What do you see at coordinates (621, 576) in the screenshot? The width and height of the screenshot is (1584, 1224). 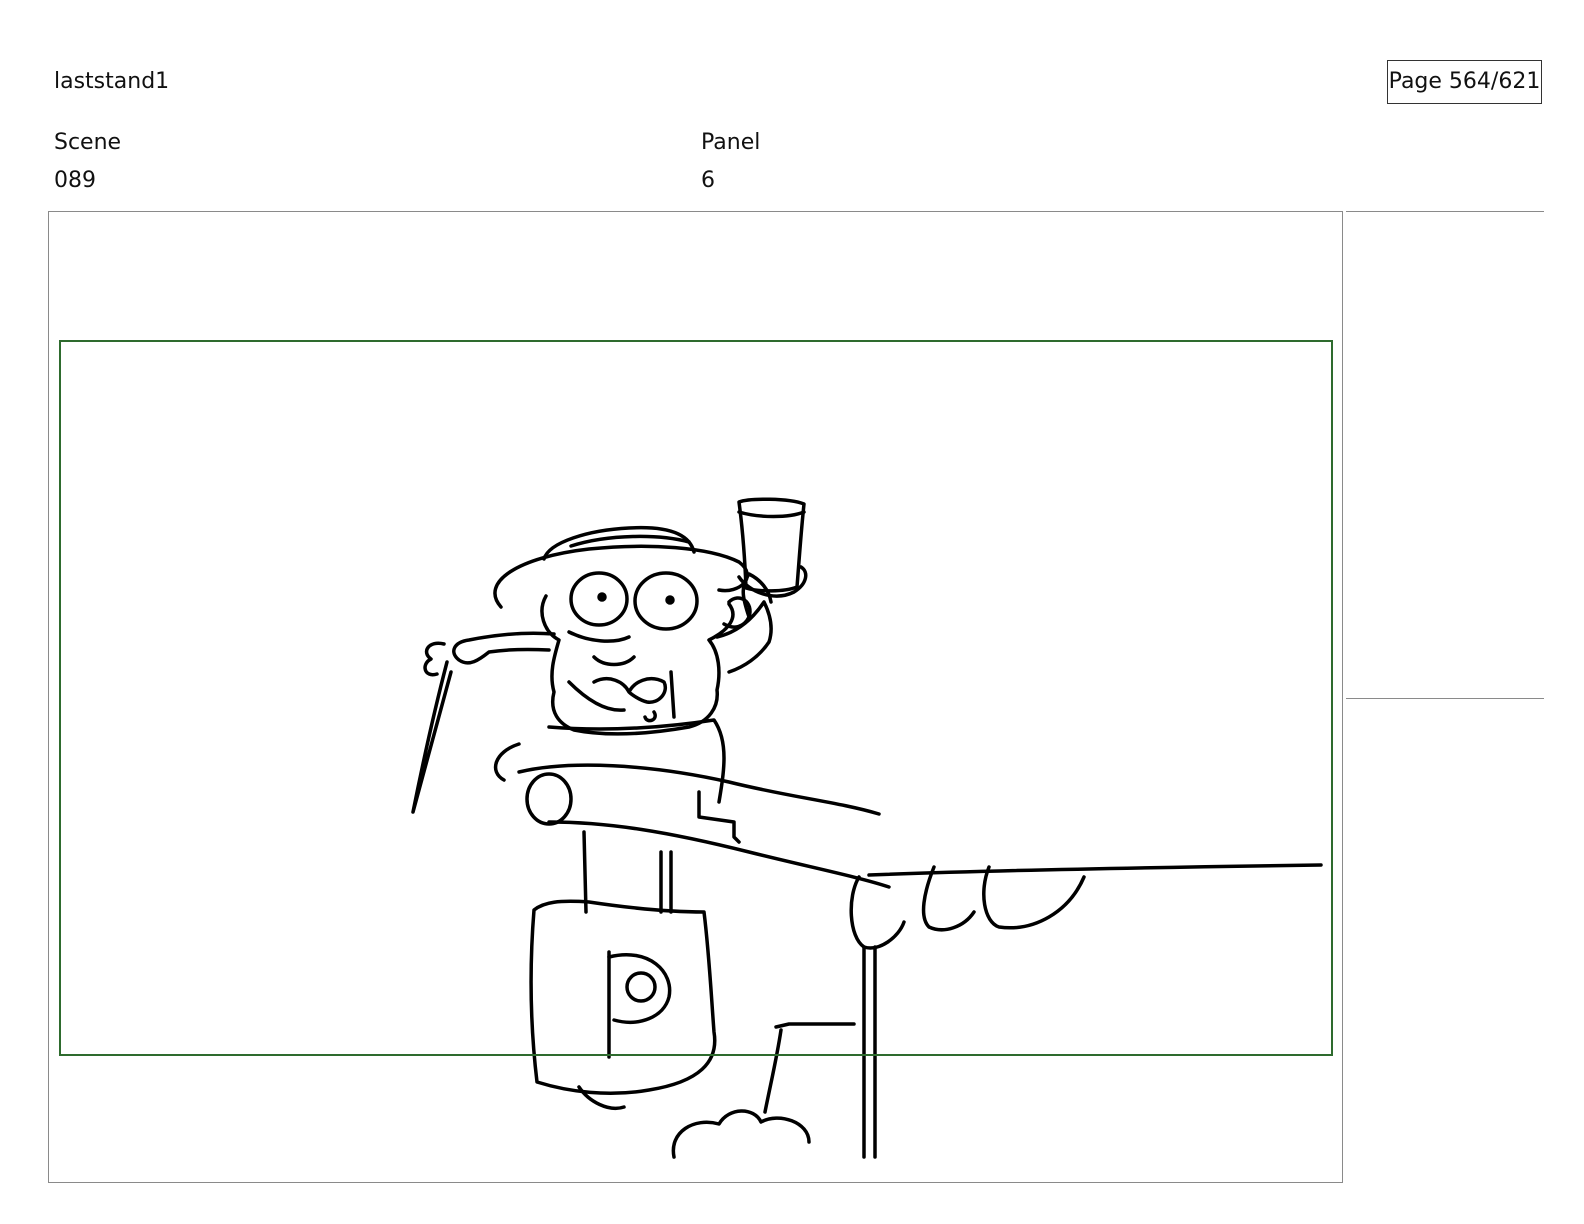 I see `hat-brim` at bounding box center [621, 576].